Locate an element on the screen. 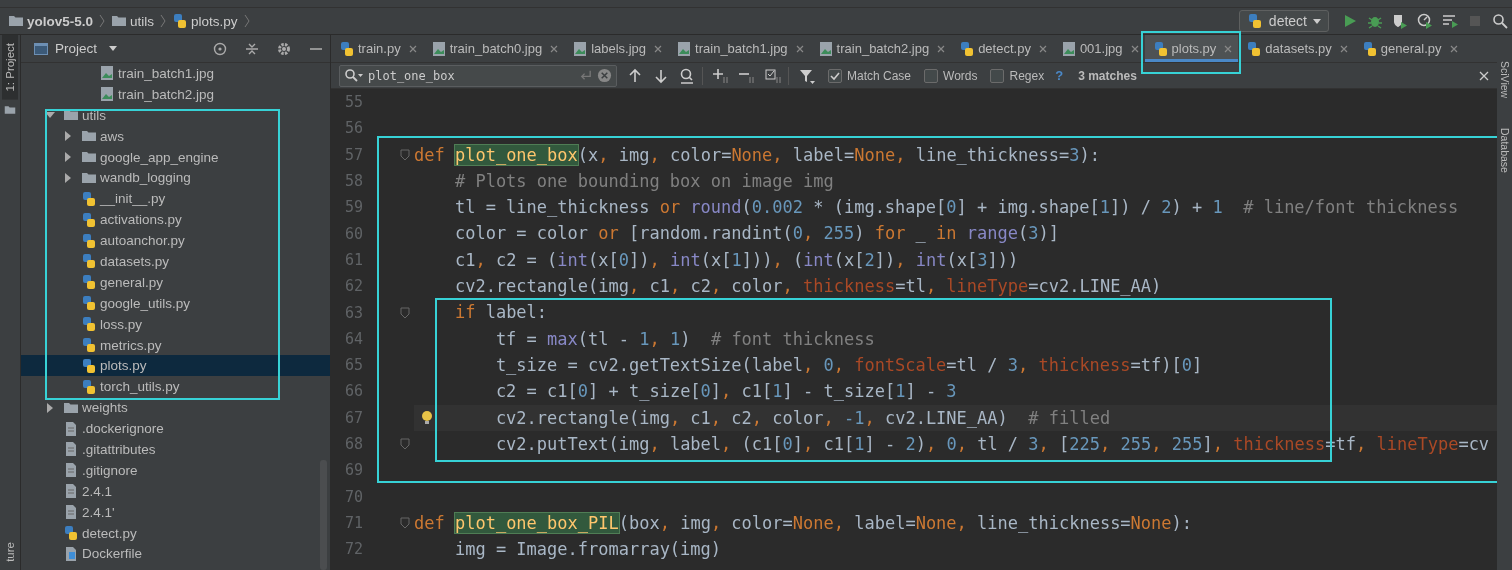 Image resolution: width=1512 pixels, height=570 pixels. side-tool-tab: SciView is located at coordinates (1504, 80).